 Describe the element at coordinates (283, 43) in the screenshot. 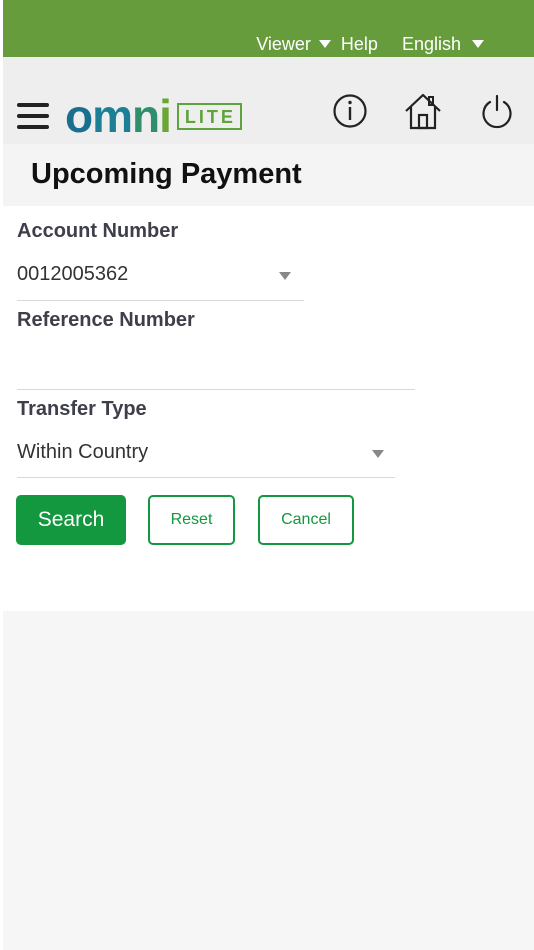

I see `viewer-label: Viewer` at that location.